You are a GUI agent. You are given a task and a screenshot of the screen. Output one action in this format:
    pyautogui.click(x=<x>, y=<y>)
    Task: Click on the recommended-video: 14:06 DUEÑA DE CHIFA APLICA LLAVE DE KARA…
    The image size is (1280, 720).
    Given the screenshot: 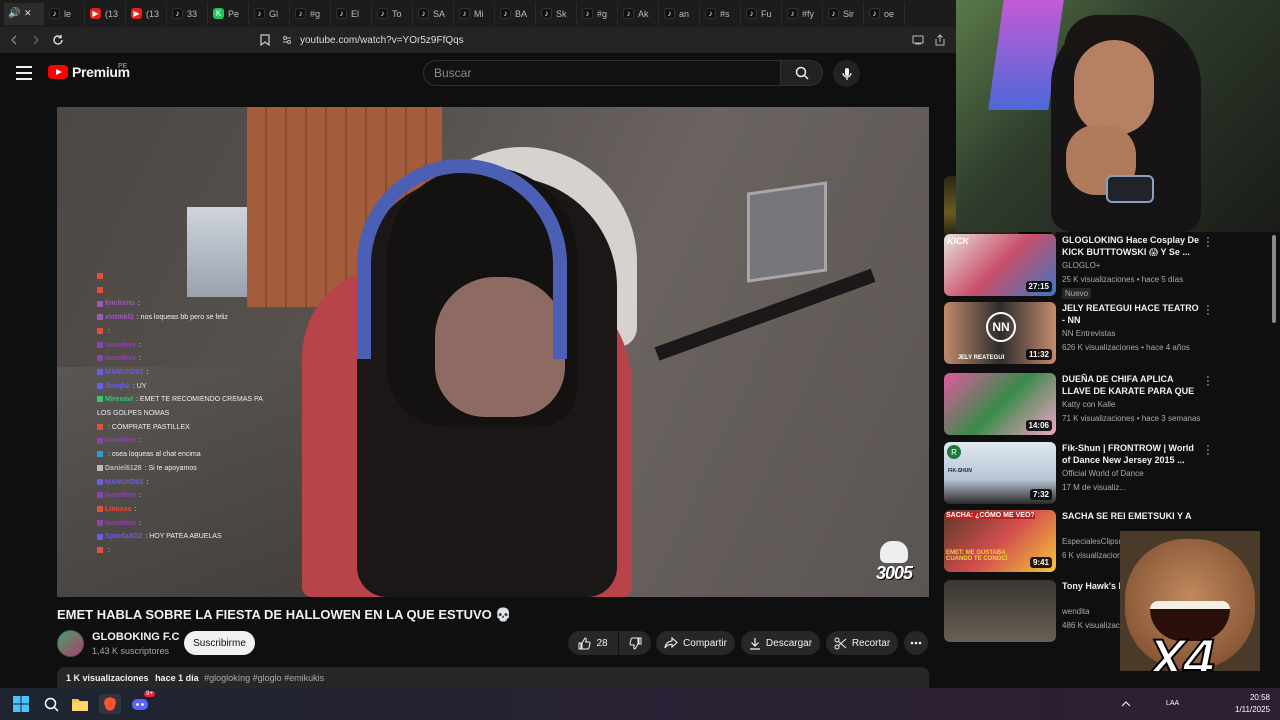 What is the action you would take?
    pyautogui.click(x=1094, y=404)
    